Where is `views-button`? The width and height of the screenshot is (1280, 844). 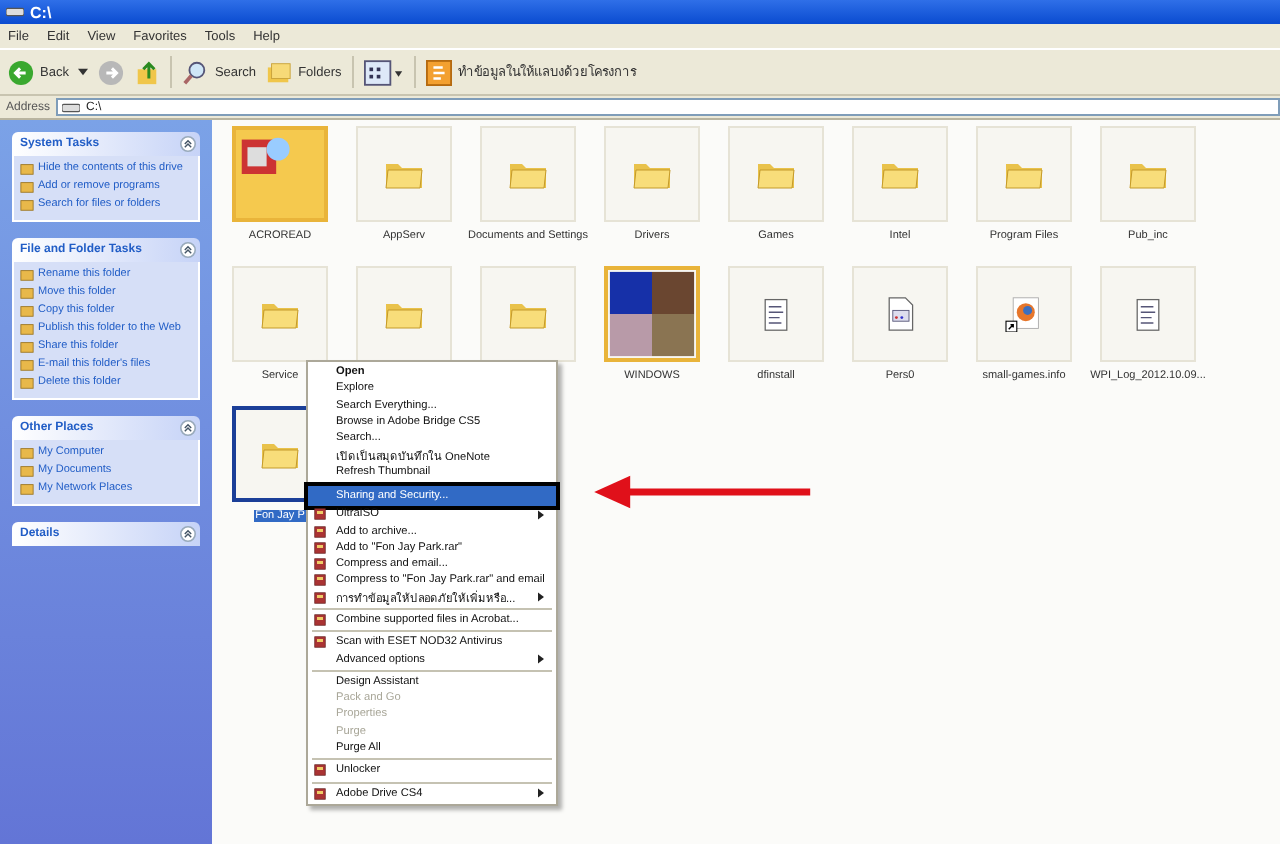
views-button is located at coordinates (383, 72).